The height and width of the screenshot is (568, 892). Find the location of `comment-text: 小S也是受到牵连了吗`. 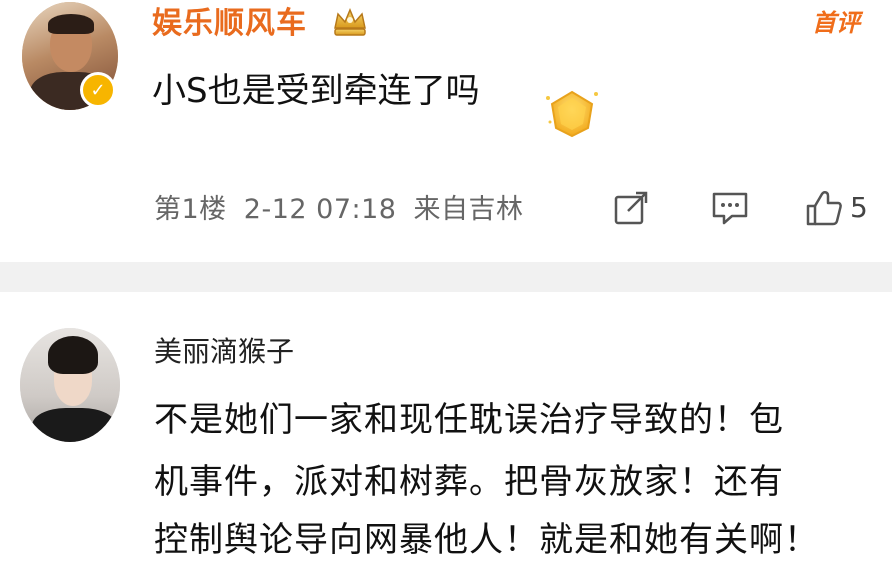

comment-text: 小S也是受到牵连了吗 is located at coordinates (316, 91).